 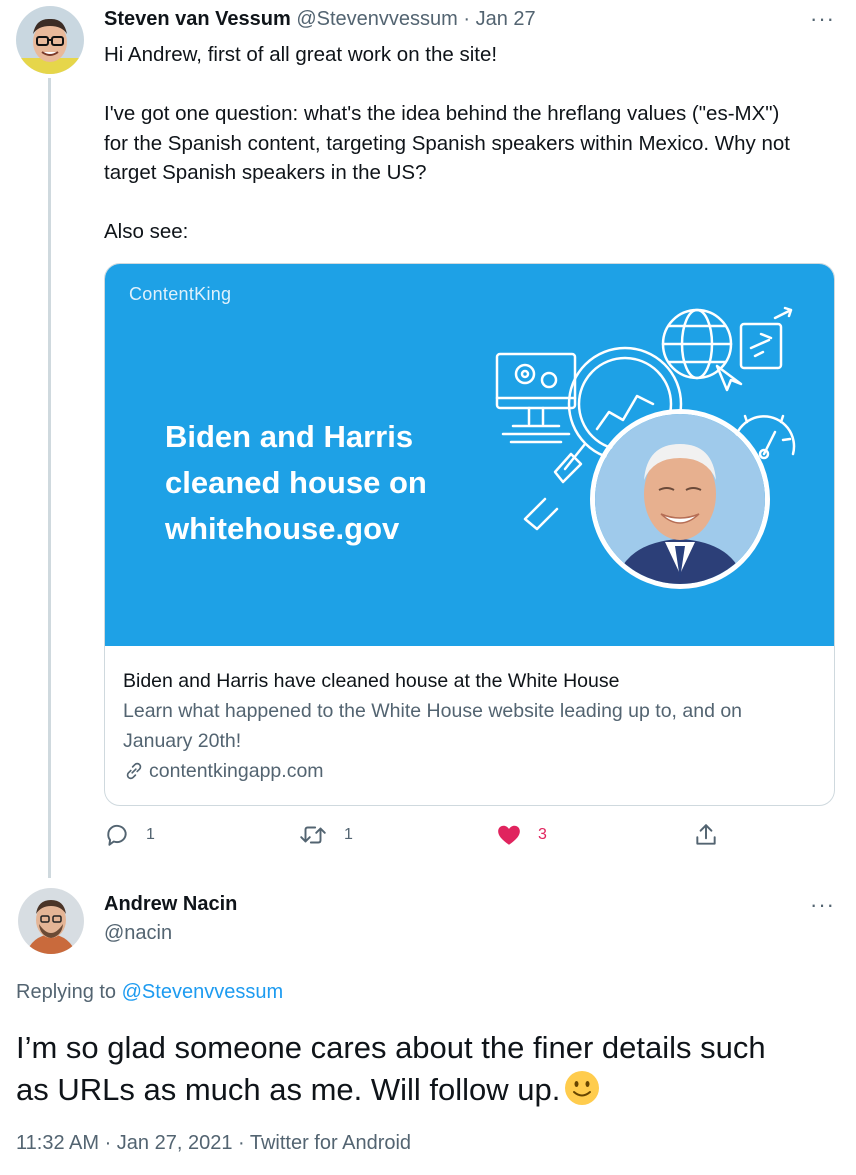 I want to click on like-count: 3, so click(x=542, y=834).